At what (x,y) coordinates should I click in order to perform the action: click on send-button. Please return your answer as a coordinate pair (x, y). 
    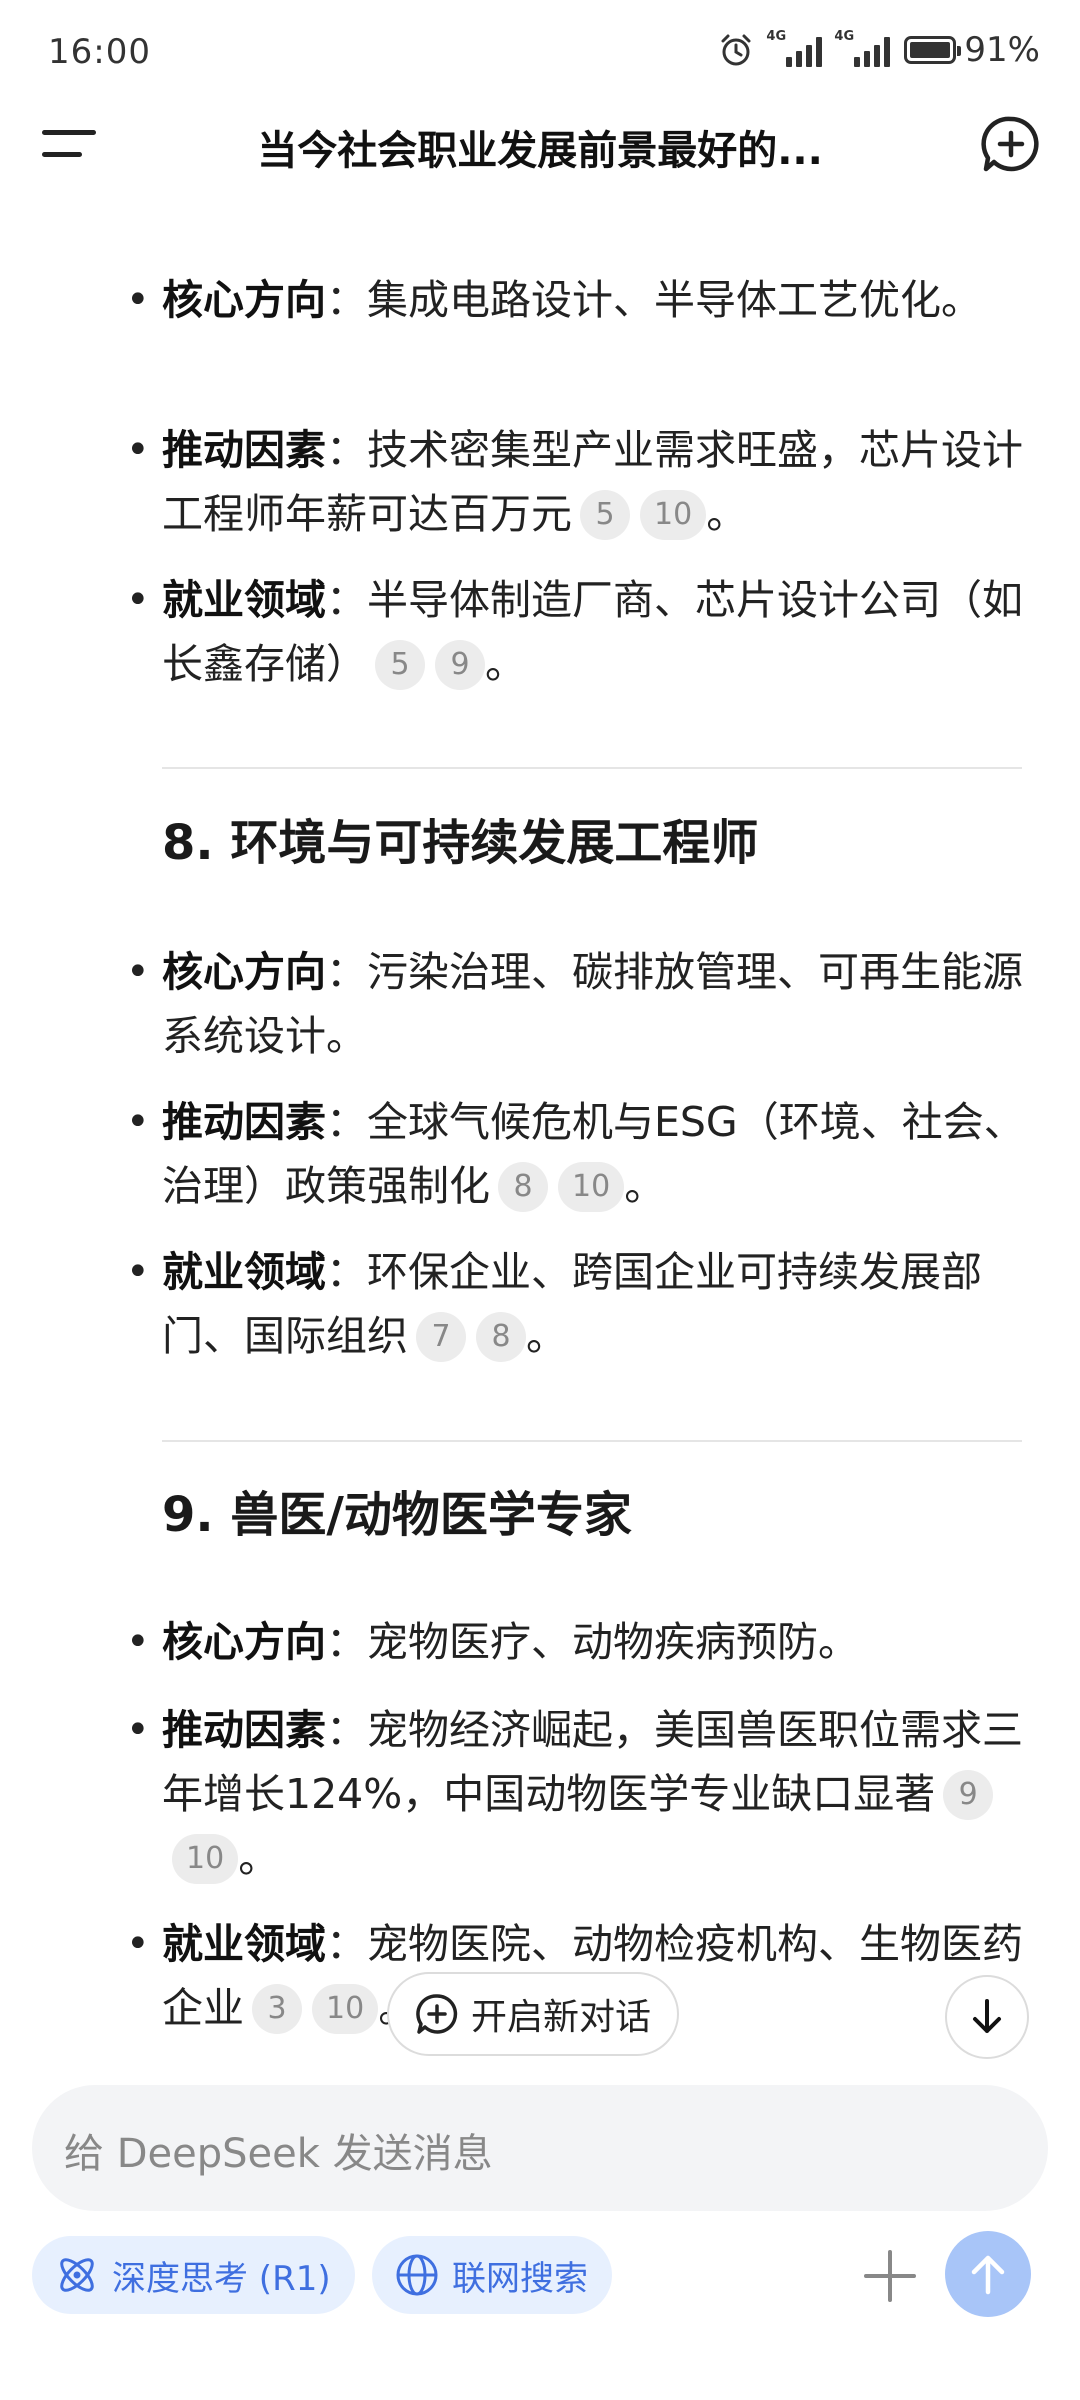
    Looking at the image, I should click on (988, 2274).